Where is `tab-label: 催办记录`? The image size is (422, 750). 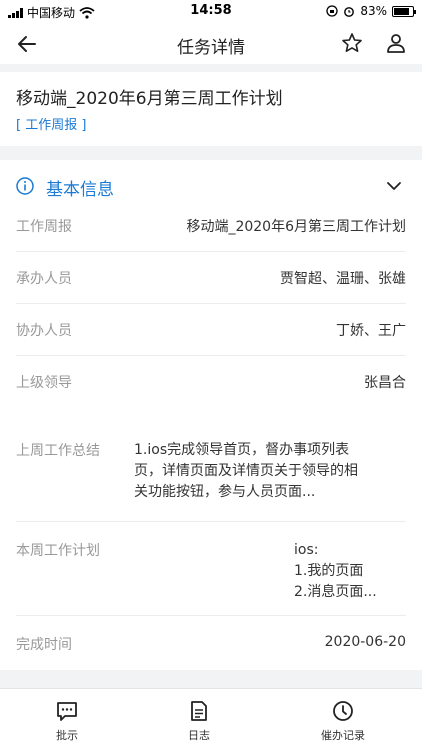 tab-label: 催办记录 is located at coordinates (343, 735).